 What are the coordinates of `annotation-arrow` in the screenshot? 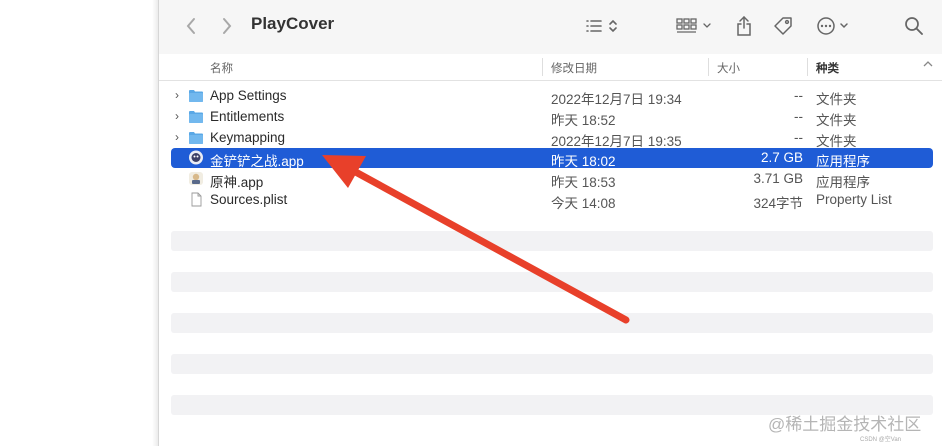 It's located at (476, 239).